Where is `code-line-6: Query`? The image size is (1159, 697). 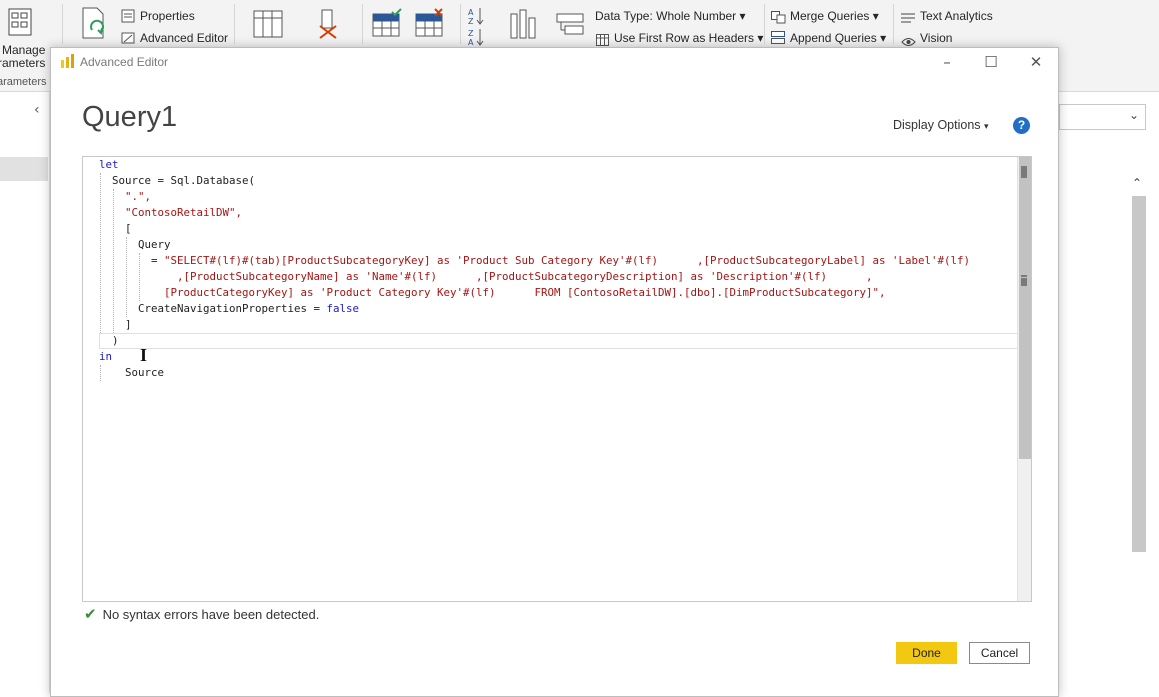 code-line-6: Query is located at coordinates (154, 244).